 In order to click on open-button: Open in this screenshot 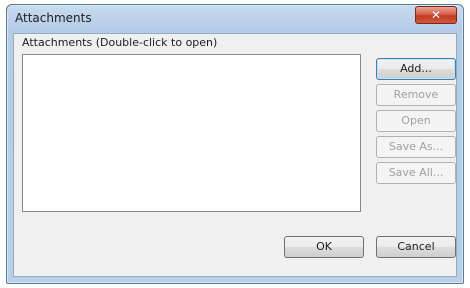, I will do `click(416, 121)`.